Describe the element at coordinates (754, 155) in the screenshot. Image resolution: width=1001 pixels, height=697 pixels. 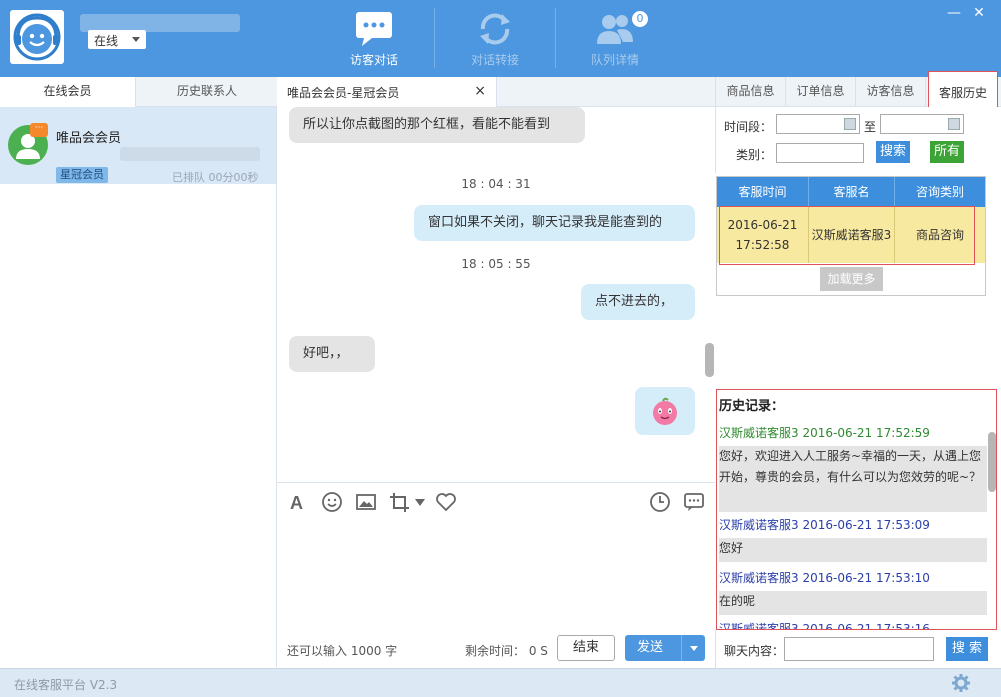
I see `type-label: 类别：` at that location.